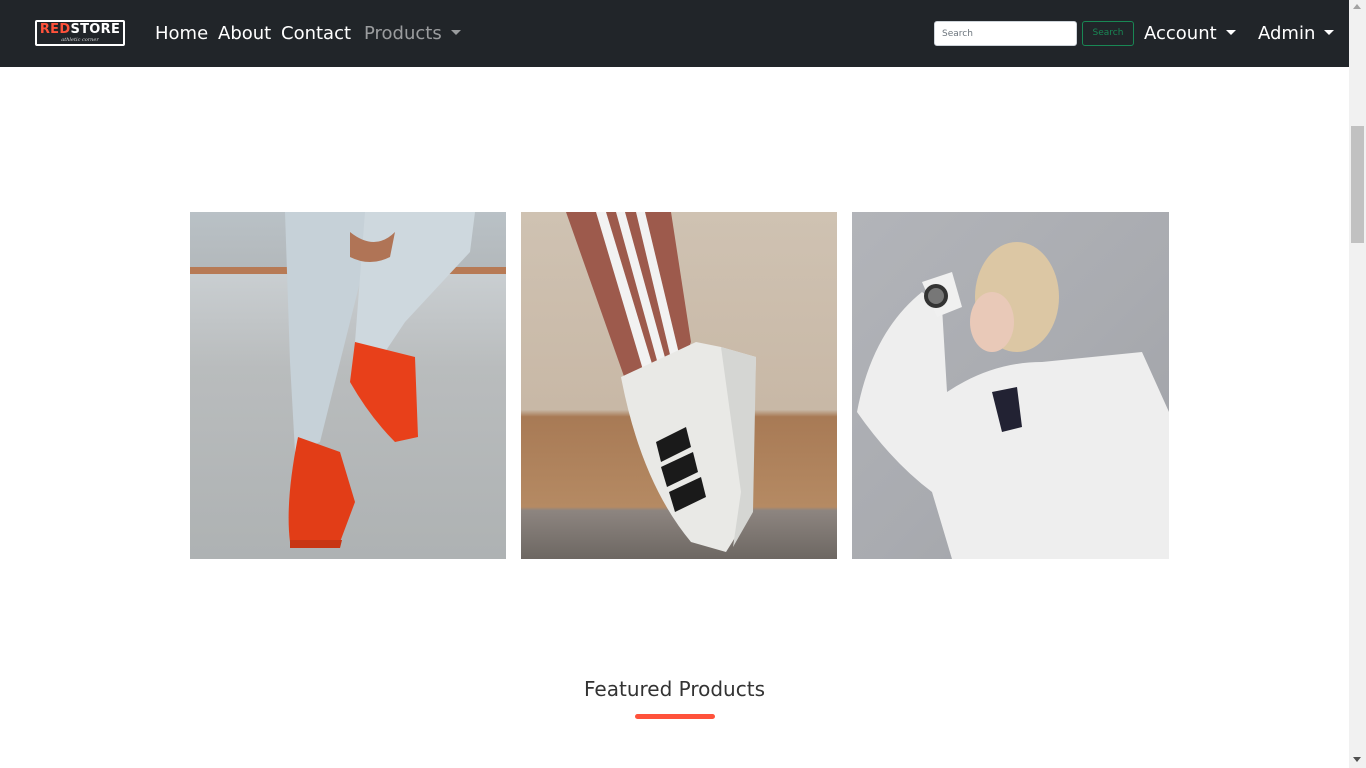 This screenshot has width=1366, height=768. Describe the element at coordinates (80, 40) in the screenshot. I see `logo-tagline: athletic corner` at that location.